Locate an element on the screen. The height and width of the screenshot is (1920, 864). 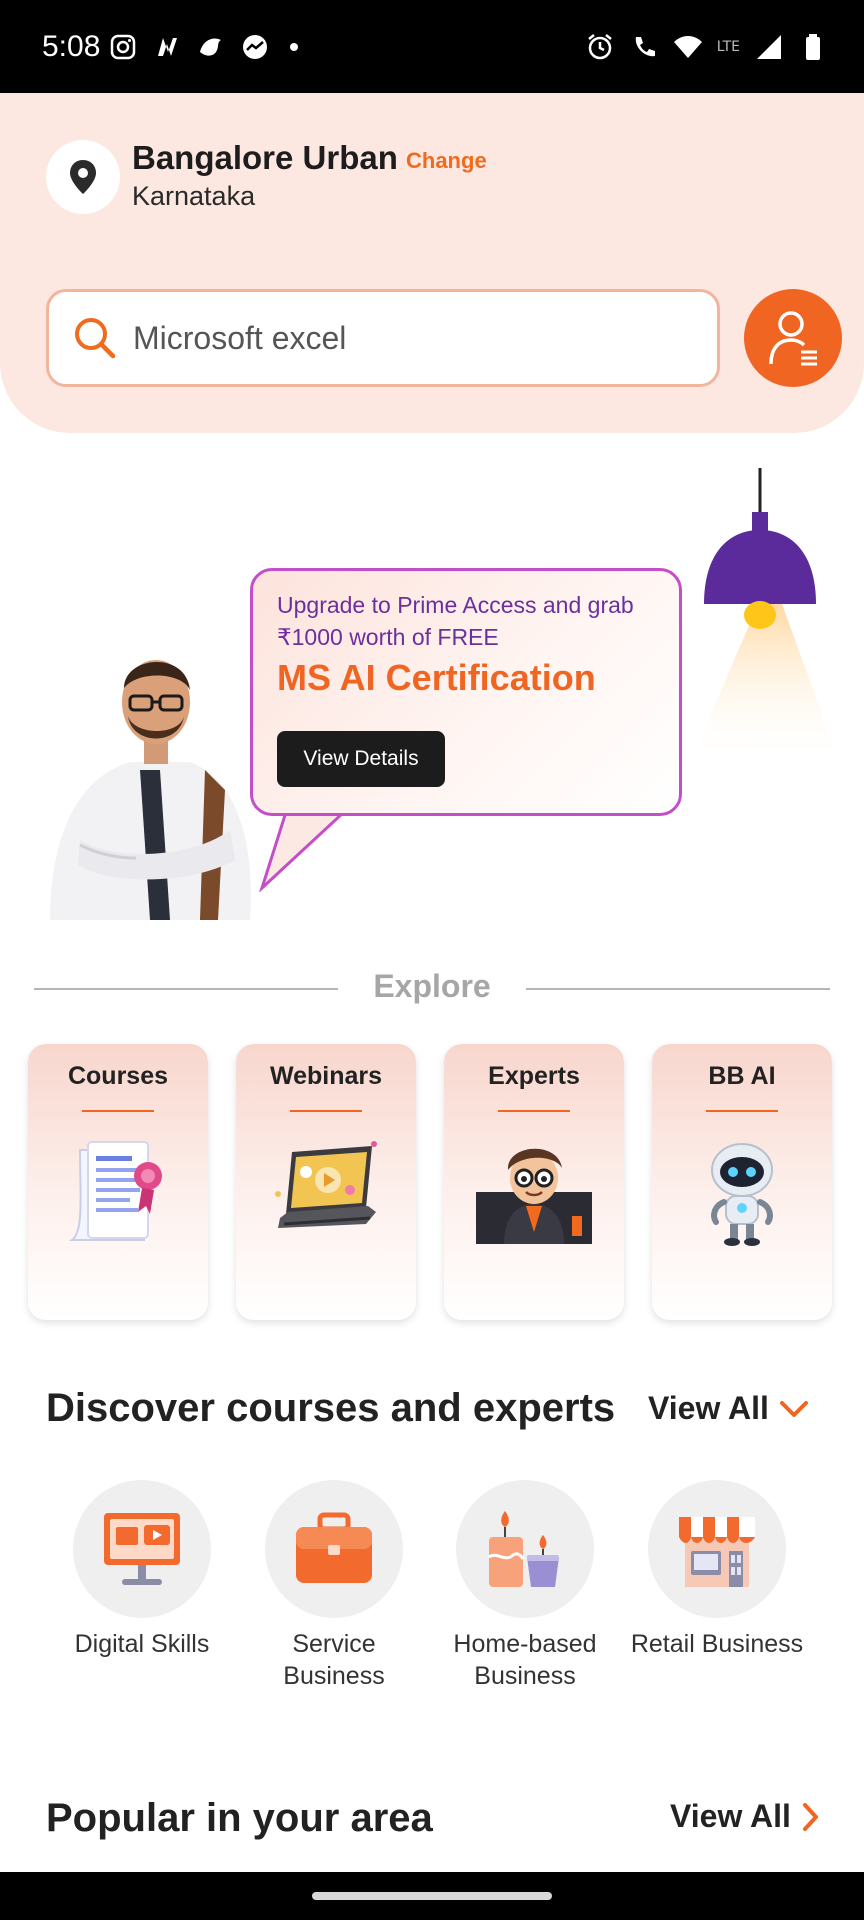
category-digital-skills: Digital Skills is located at coordinates (142, 1570).